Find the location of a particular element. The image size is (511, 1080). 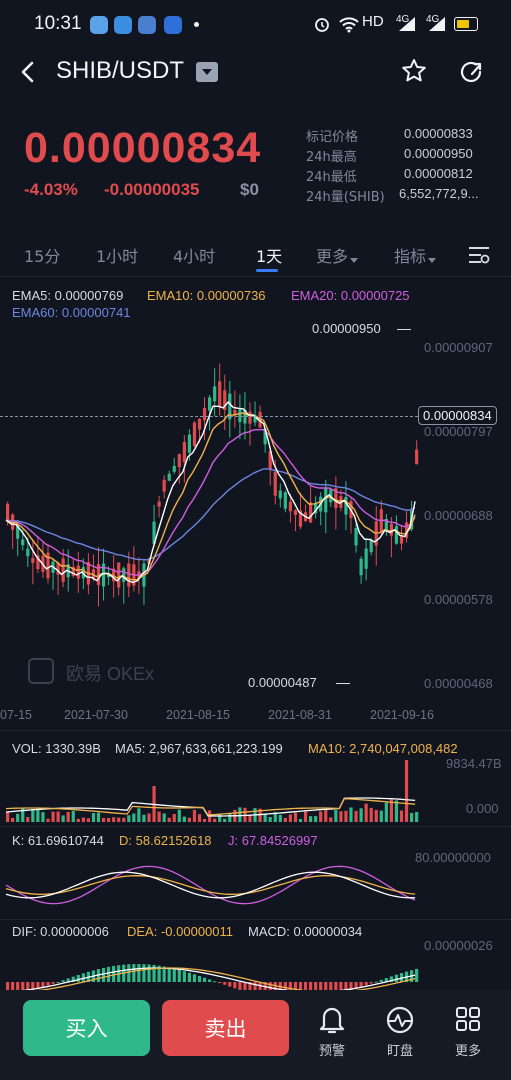

tab-indicators: 指标 is located at coordinates (410, 255).